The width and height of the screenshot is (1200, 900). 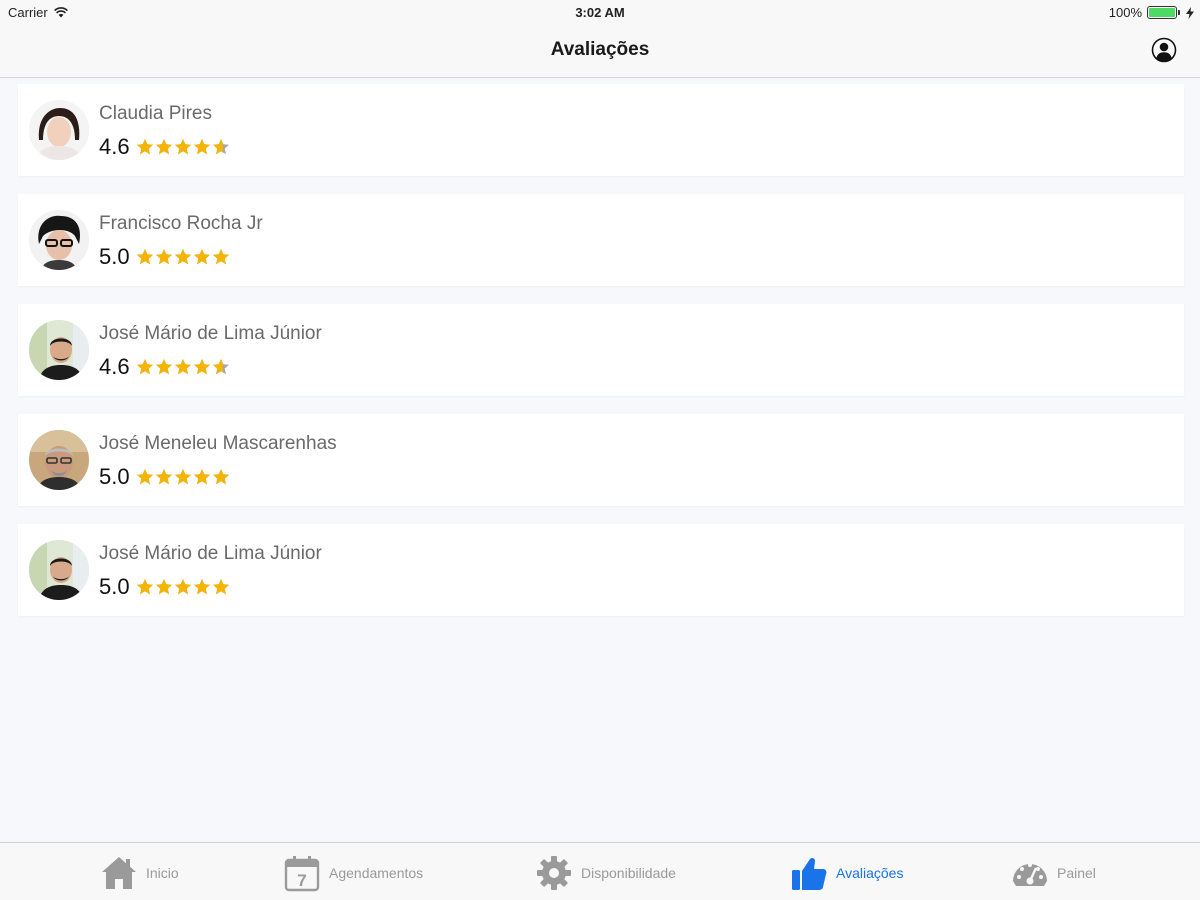 I want to click on tab-inicio: Inicio, so click(x=139, y=873).